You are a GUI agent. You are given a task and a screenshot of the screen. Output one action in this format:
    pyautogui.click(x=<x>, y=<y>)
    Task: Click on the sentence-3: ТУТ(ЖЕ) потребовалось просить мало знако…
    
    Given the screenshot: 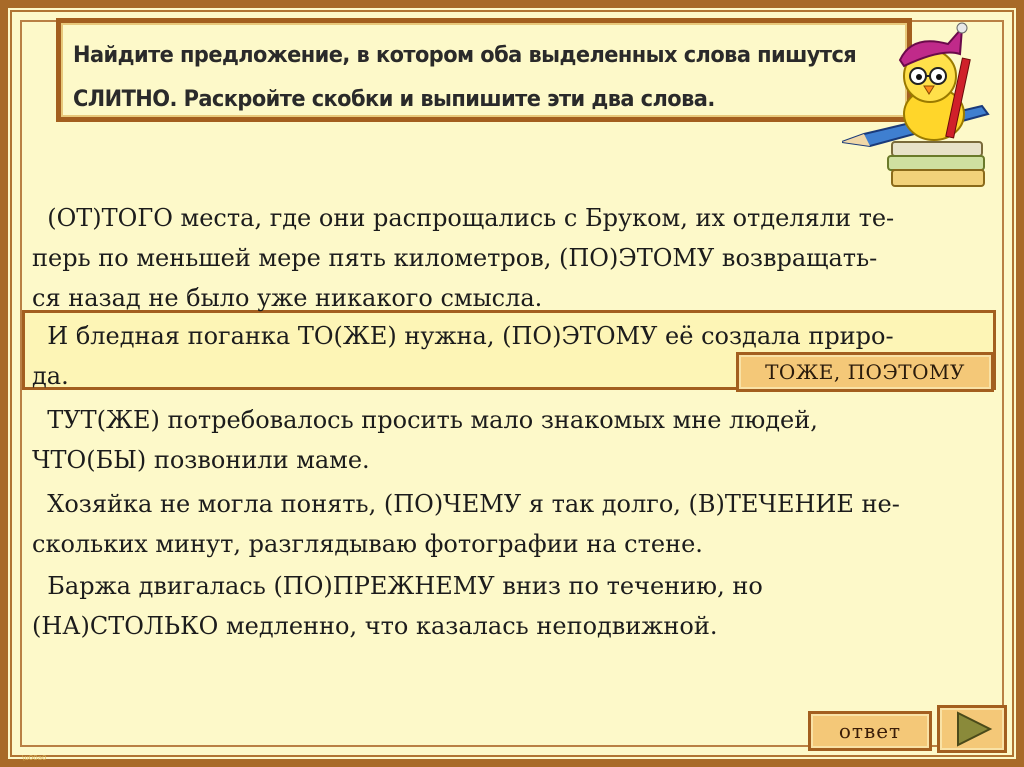 What is the action you would take?
    pyautogui.click(x=425, y=440)
    